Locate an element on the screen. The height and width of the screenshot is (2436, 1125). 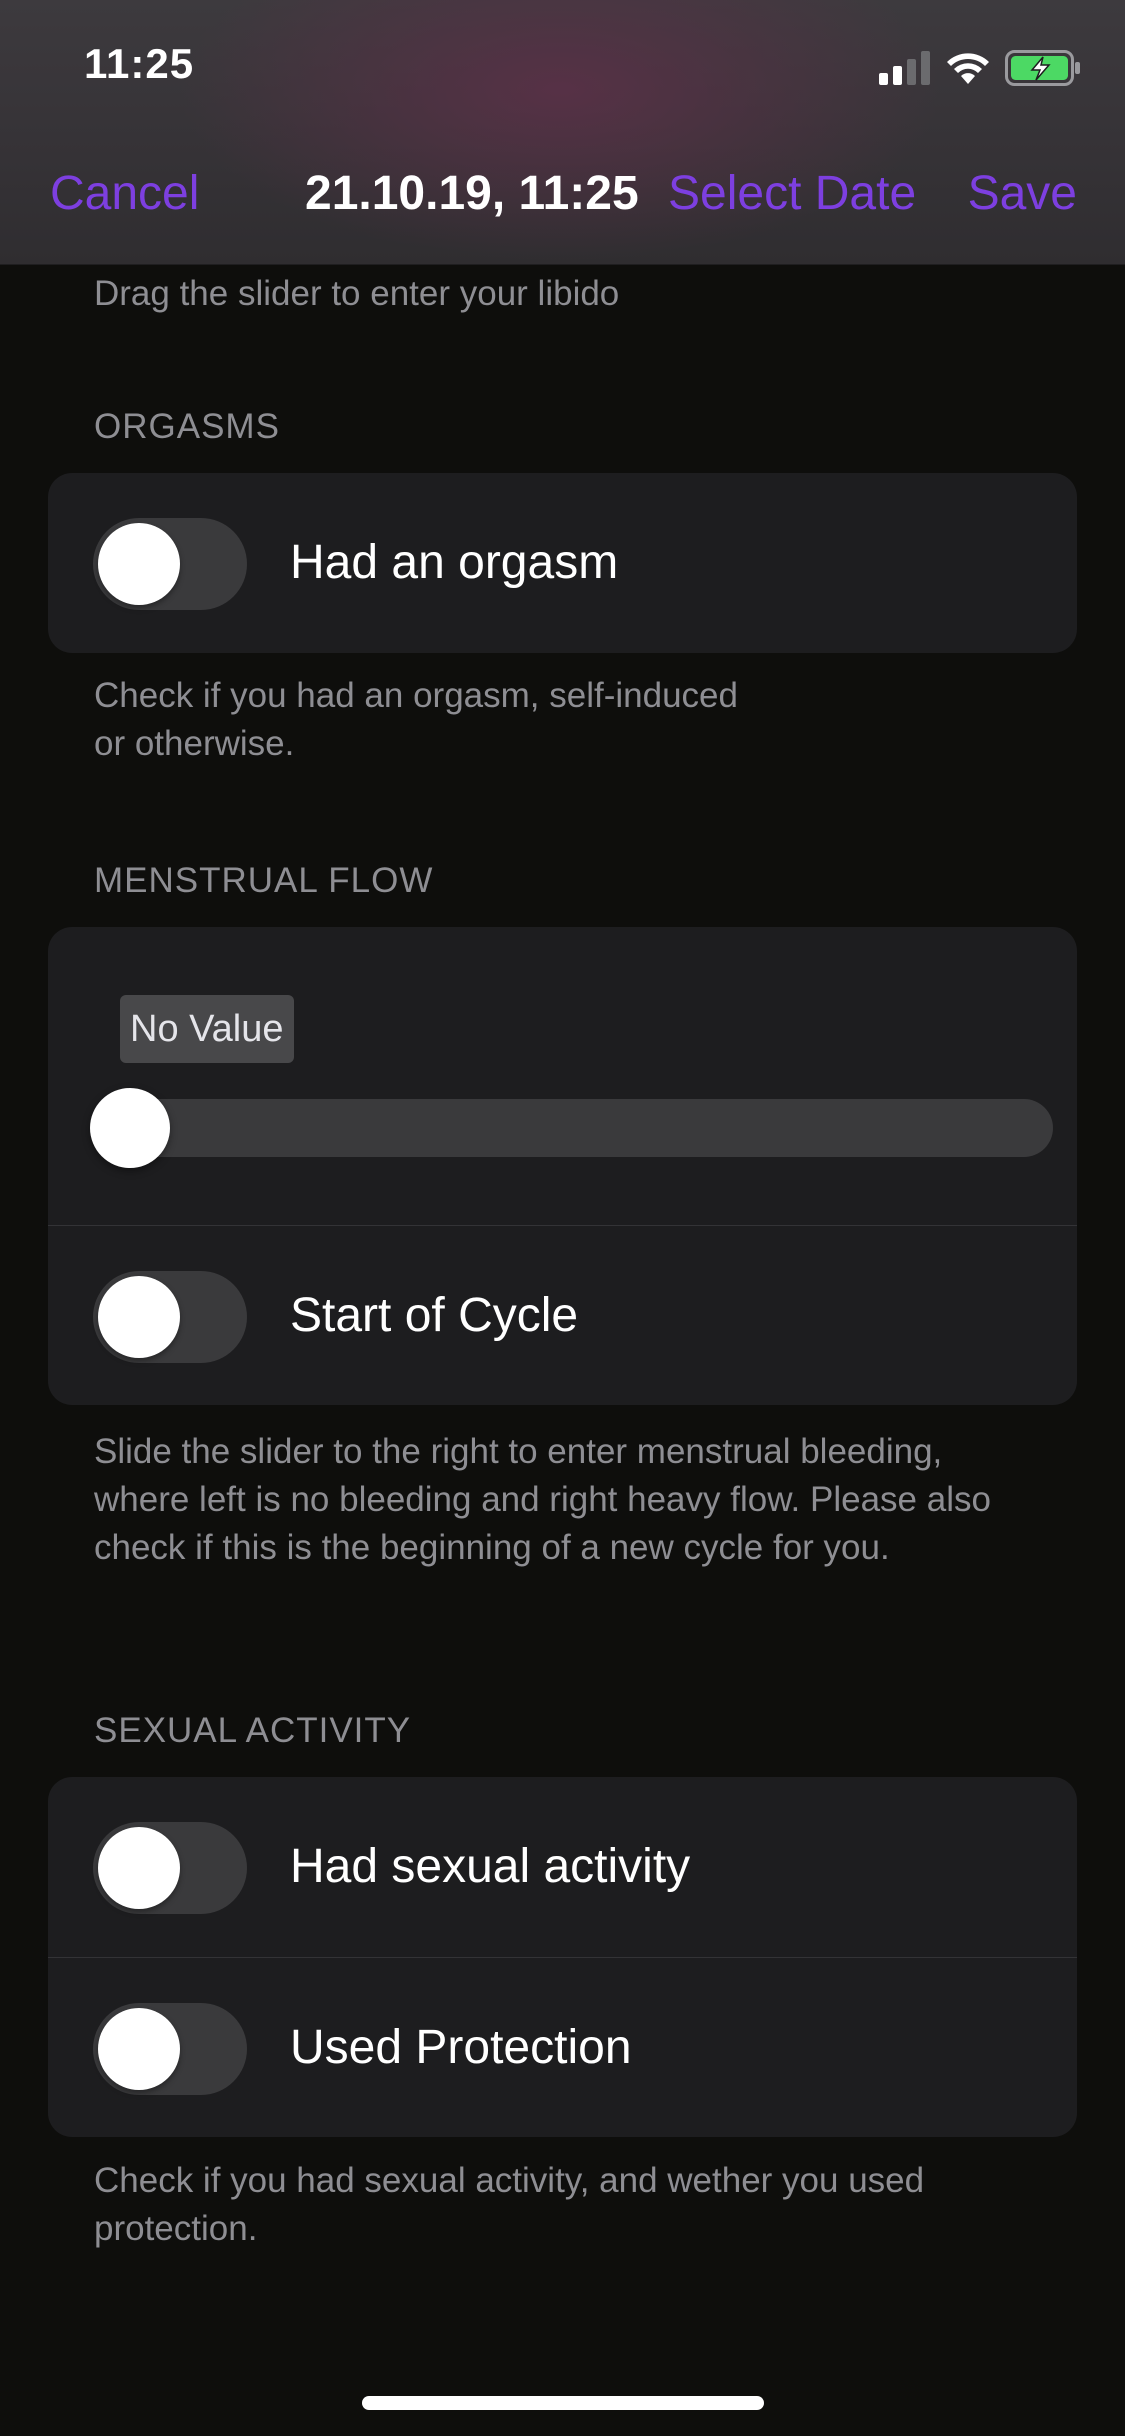
used-protection-toggle is located at coordinates (170, 2049).